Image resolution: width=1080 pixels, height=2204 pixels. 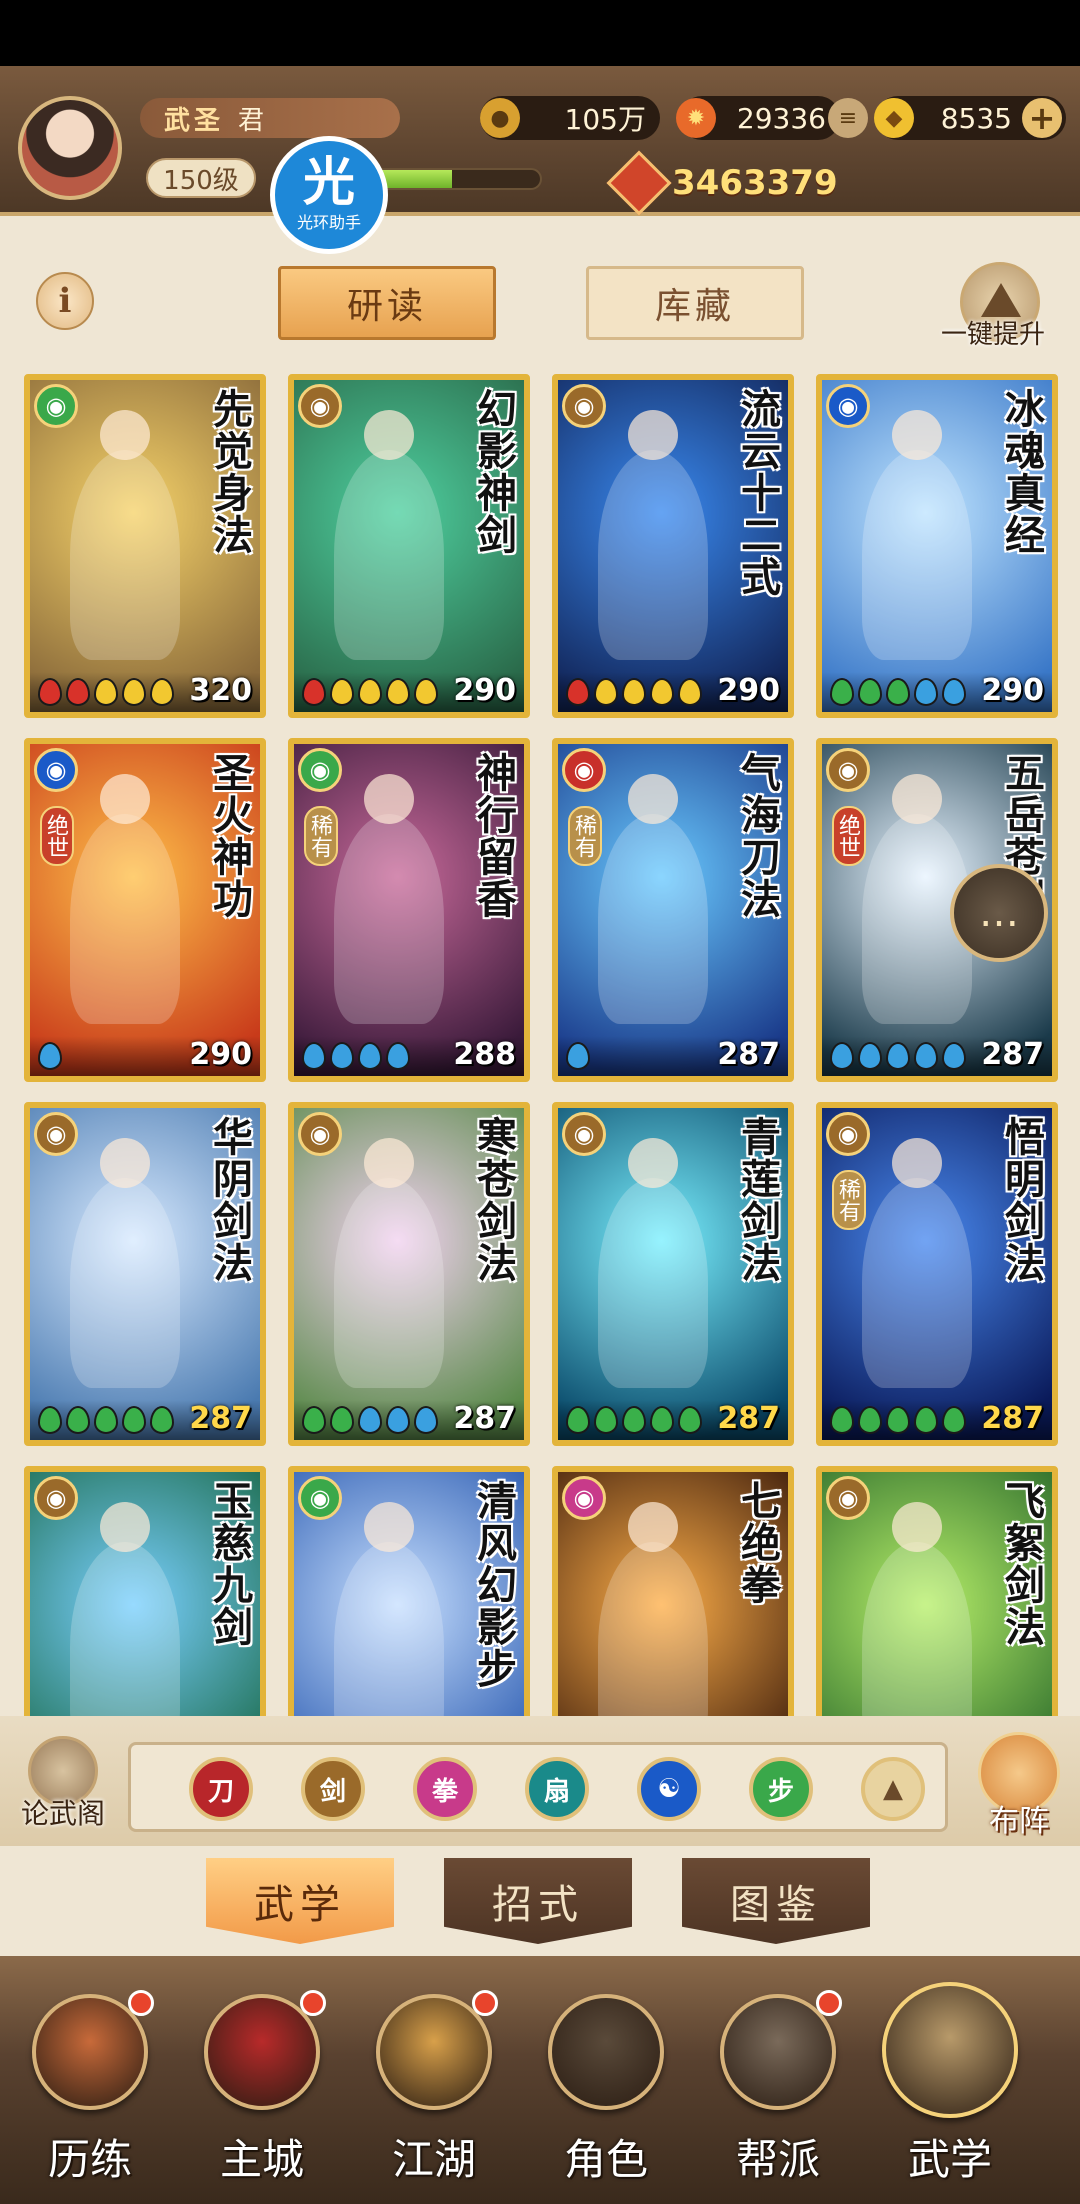 What do you see at coordinates (493, 836) in the screenshot?
I see `skill-name: 神行留香` at bounding box center [493, 836].